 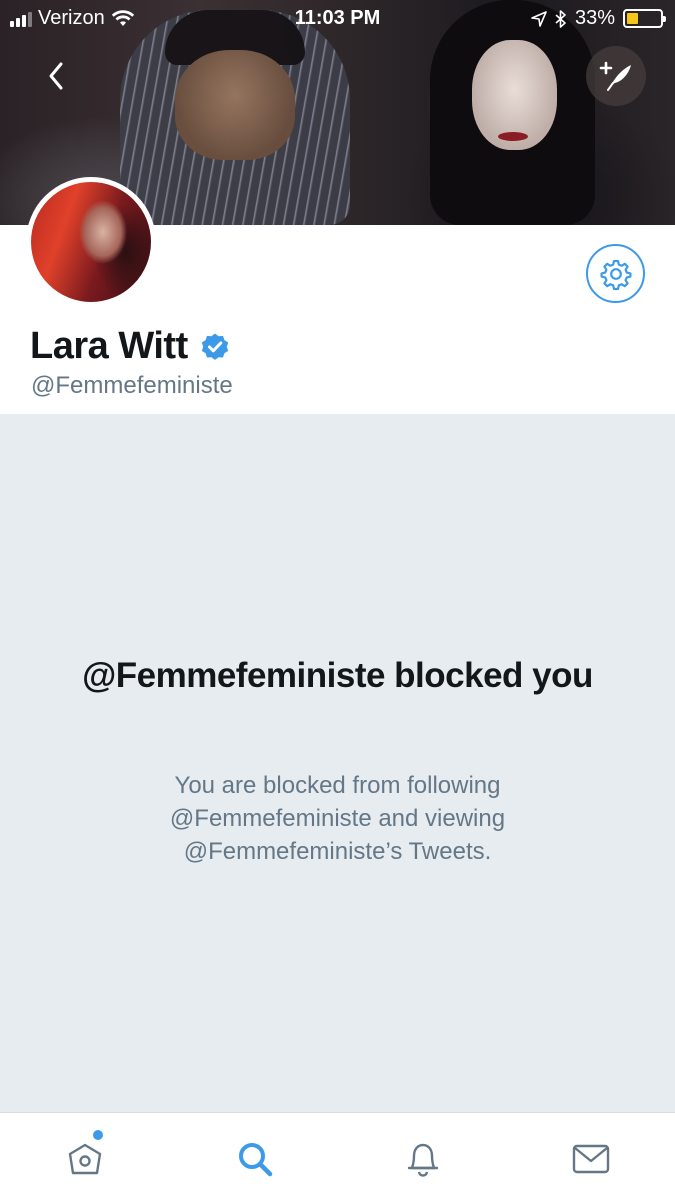 I want to click on tab-notifications, so click(x=423, y=1159).